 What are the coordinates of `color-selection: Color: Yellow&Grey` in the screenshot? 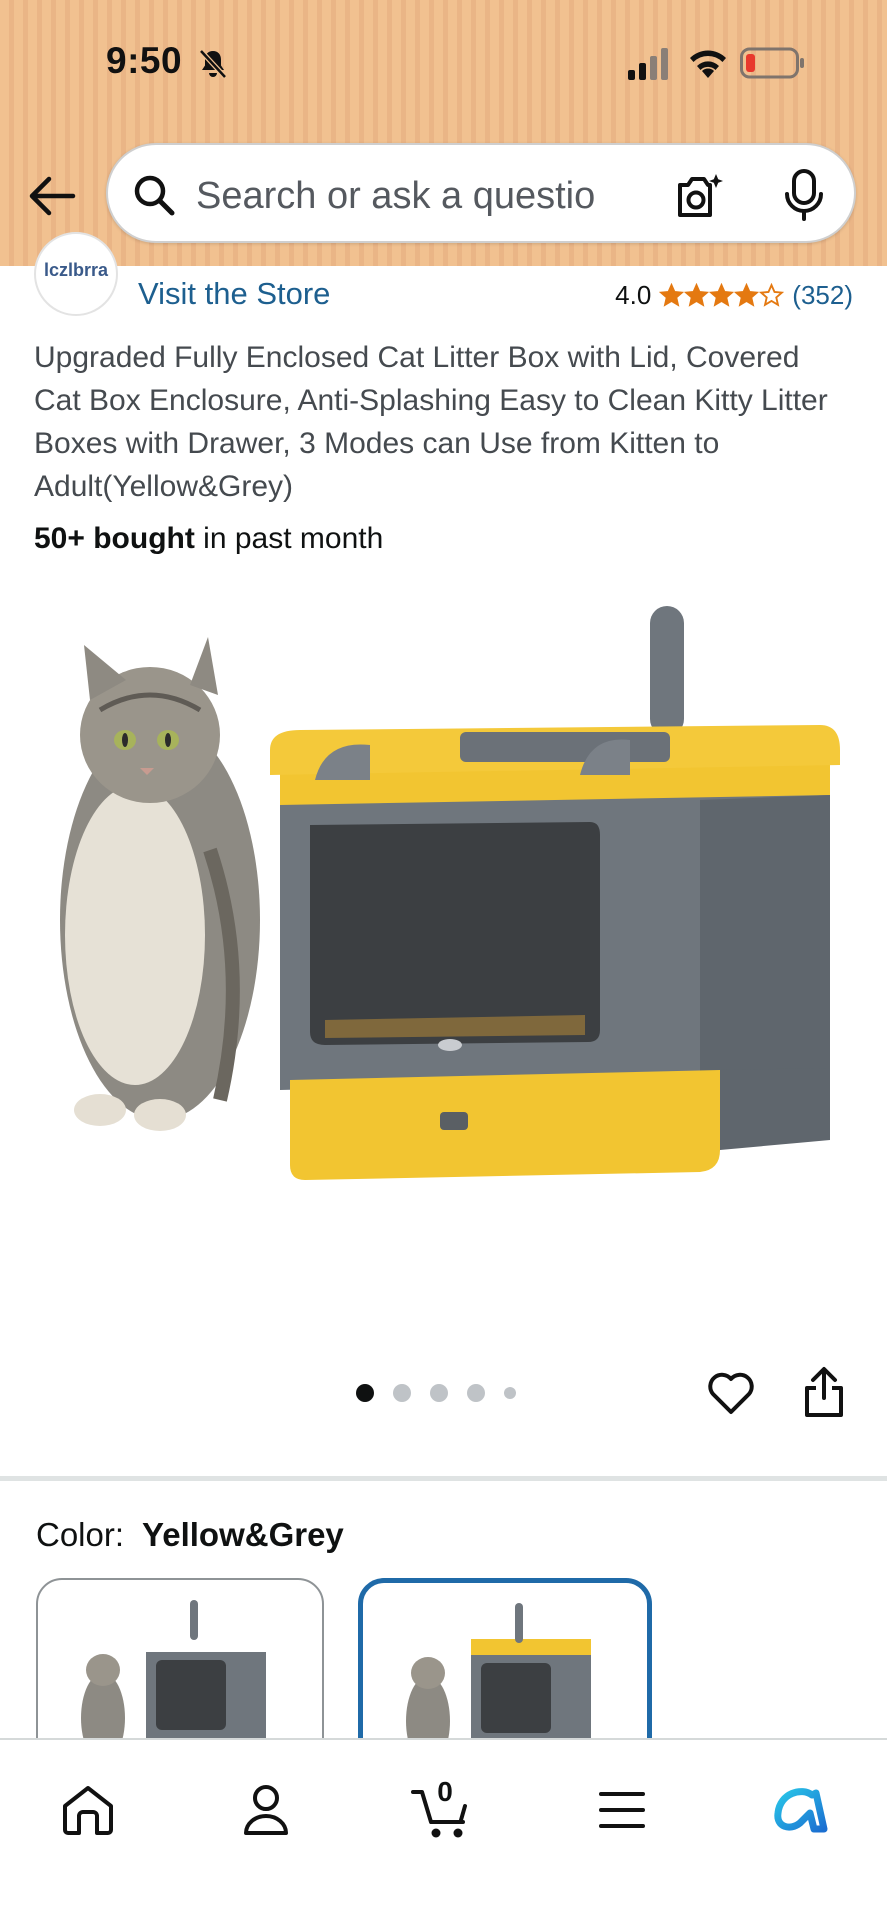 It's located at (190, 1535).